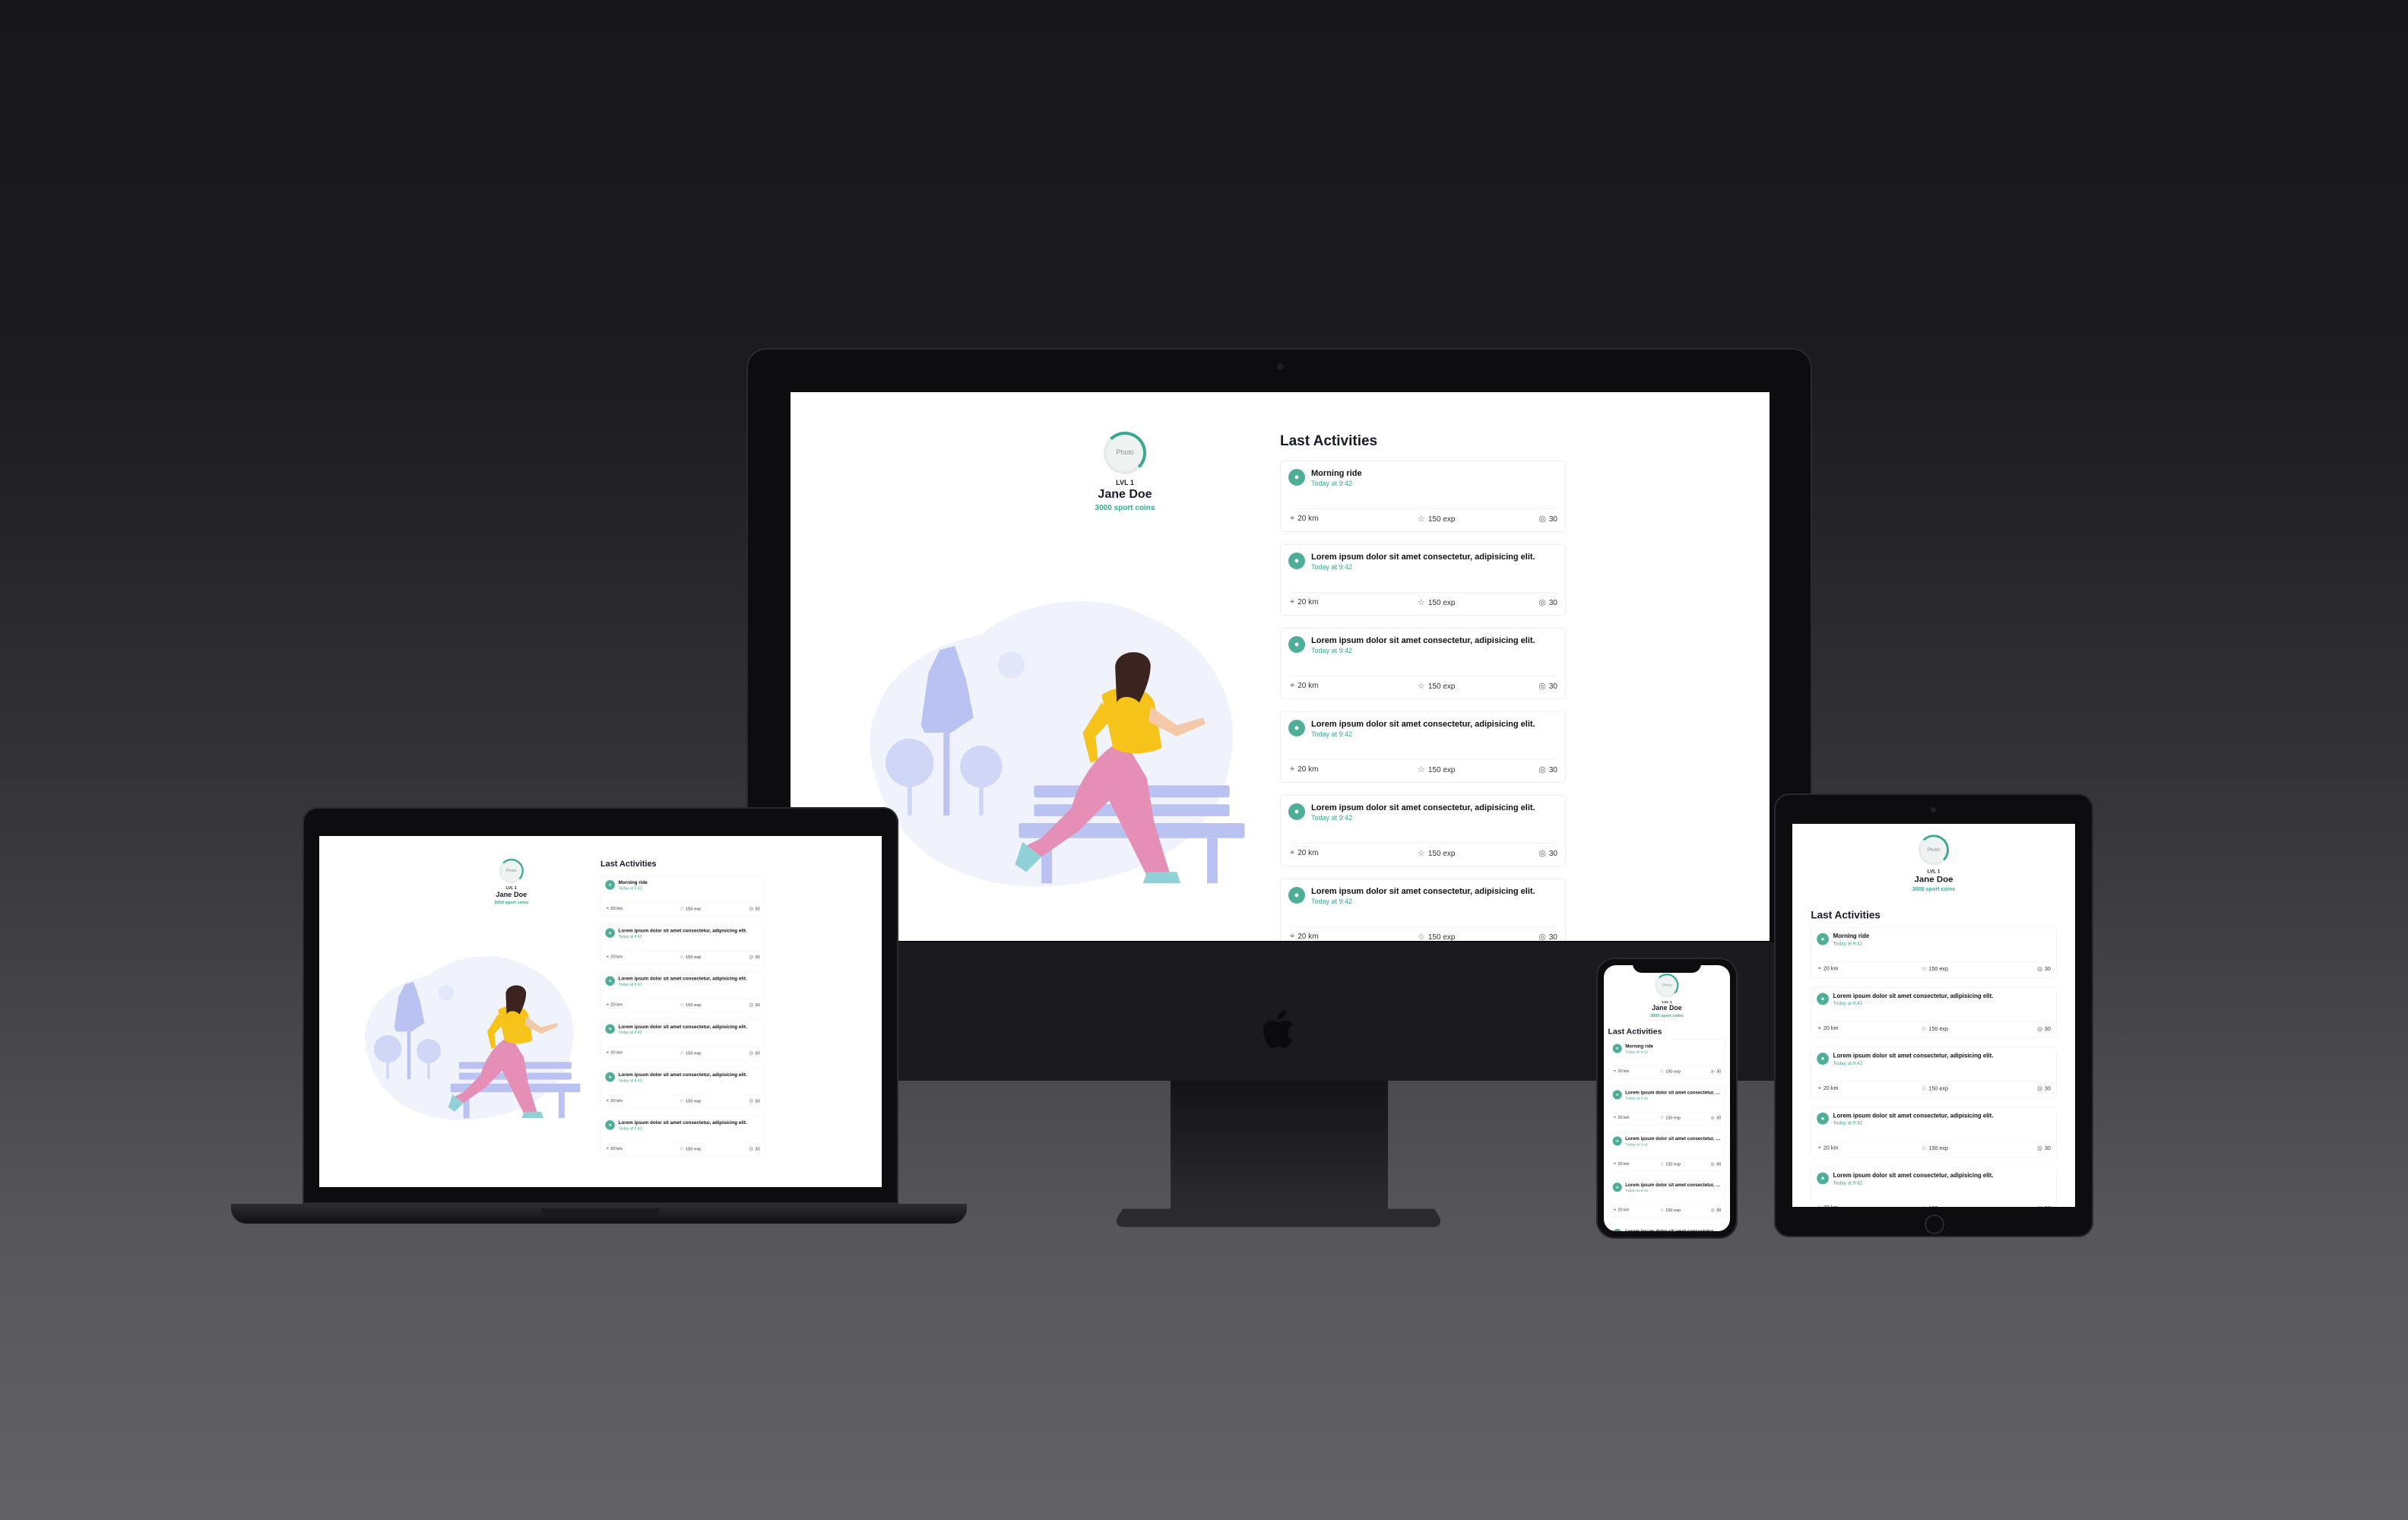  Describe the element at coordinates (1125, 495) in the screenshot. I see `profile-name: Jane Doe` at that location.